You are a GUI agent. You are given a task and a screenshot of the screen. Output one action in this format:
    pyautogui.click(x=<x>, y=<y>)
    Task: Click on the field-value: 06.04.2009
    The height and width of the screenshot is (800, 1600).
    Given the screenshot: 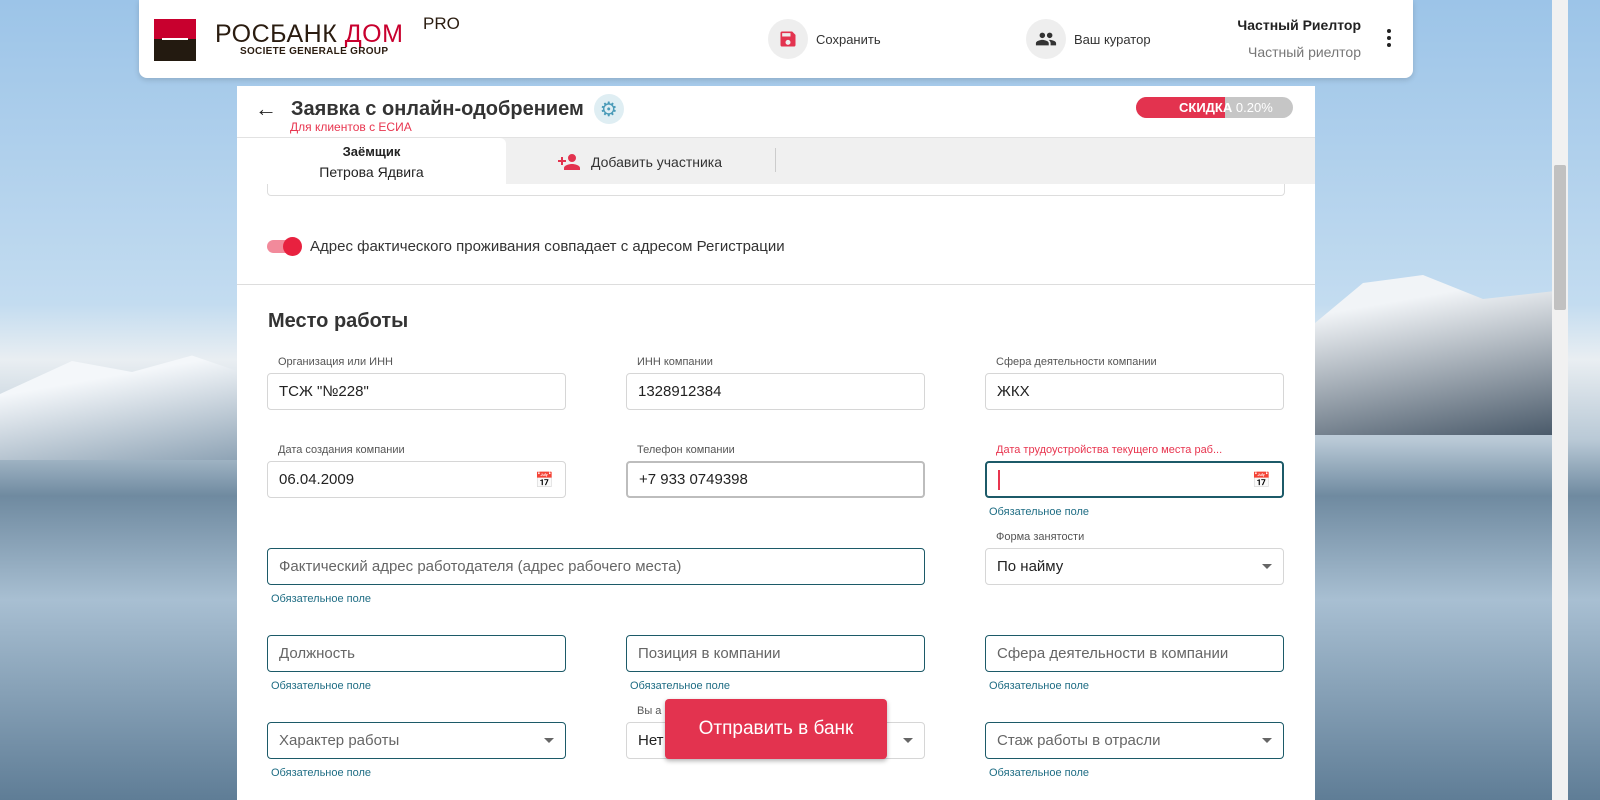 What is the action you would take?
    pyautogui.click(x=317, y=479)
    